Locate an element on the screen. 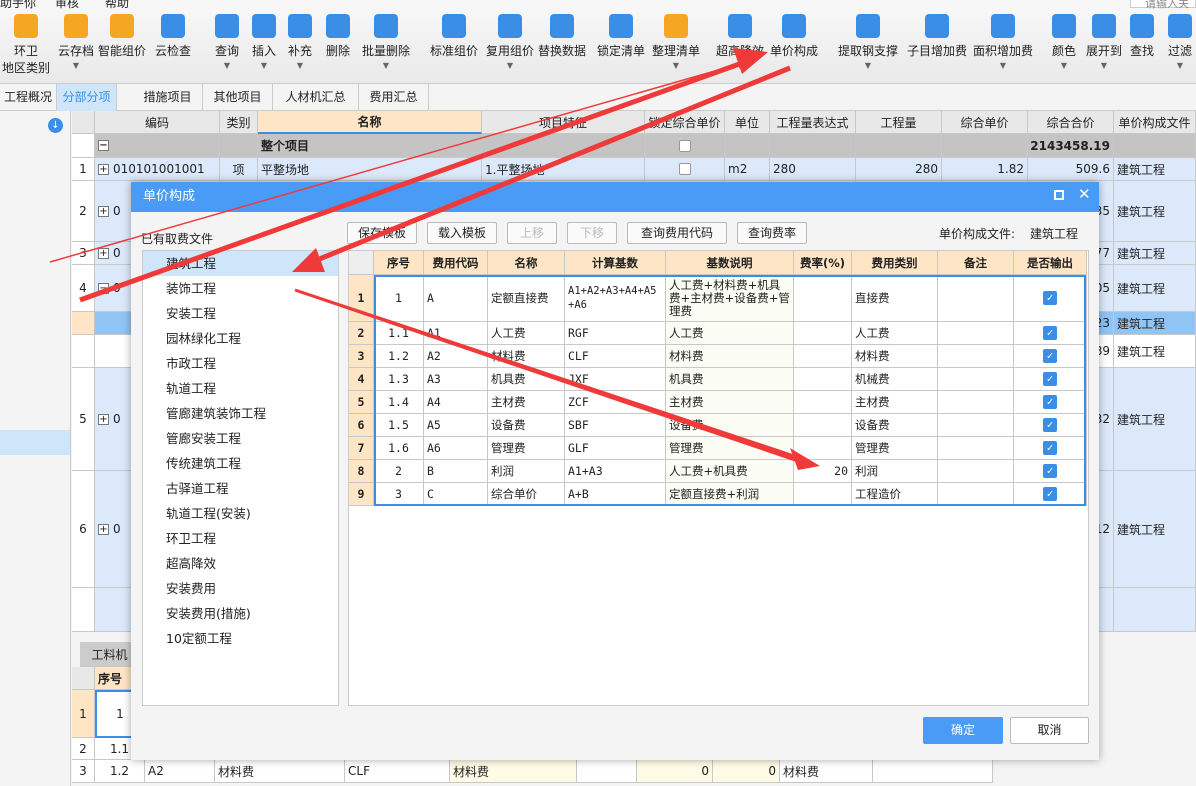 This screenshot has height=786, width=1196. toolbar-find-button: 查找 is located at coordinates (1142, 36).